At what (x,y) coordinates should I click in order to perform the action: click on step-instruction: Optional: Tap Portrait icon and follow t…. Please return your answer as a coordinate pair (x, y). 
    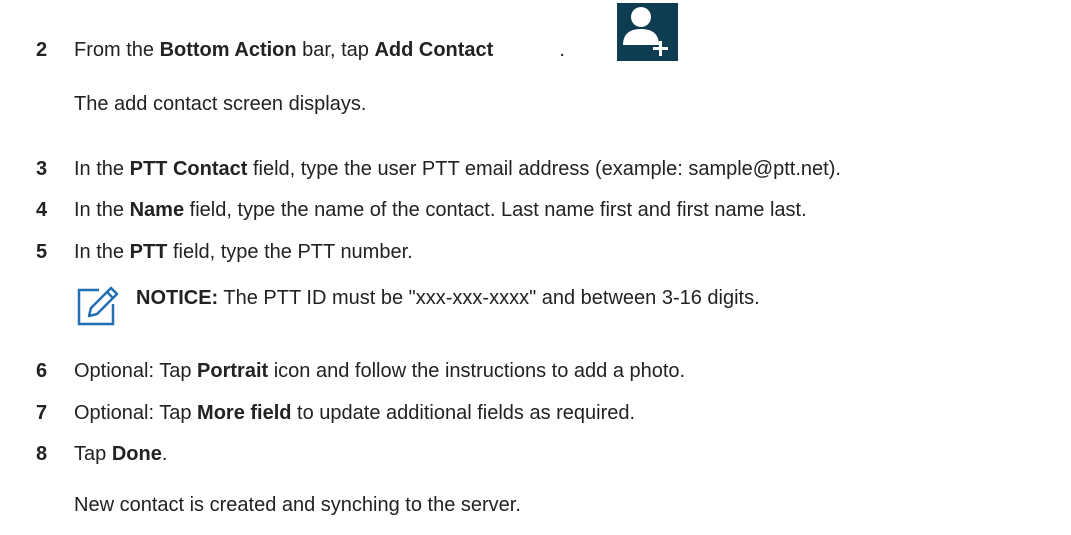
    Looking at the image, I should click on (379, 371).